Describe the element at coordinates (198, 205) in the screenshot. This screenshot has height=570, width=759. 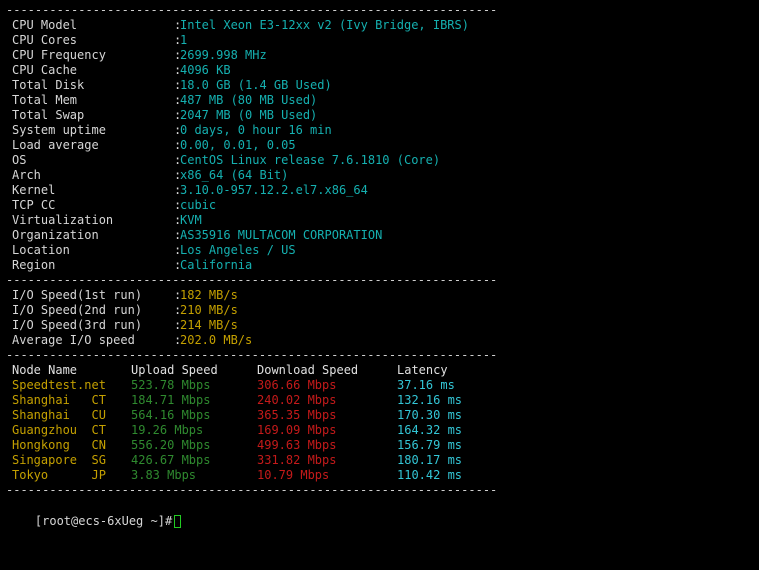
I see `info-value: cubic` at that location.